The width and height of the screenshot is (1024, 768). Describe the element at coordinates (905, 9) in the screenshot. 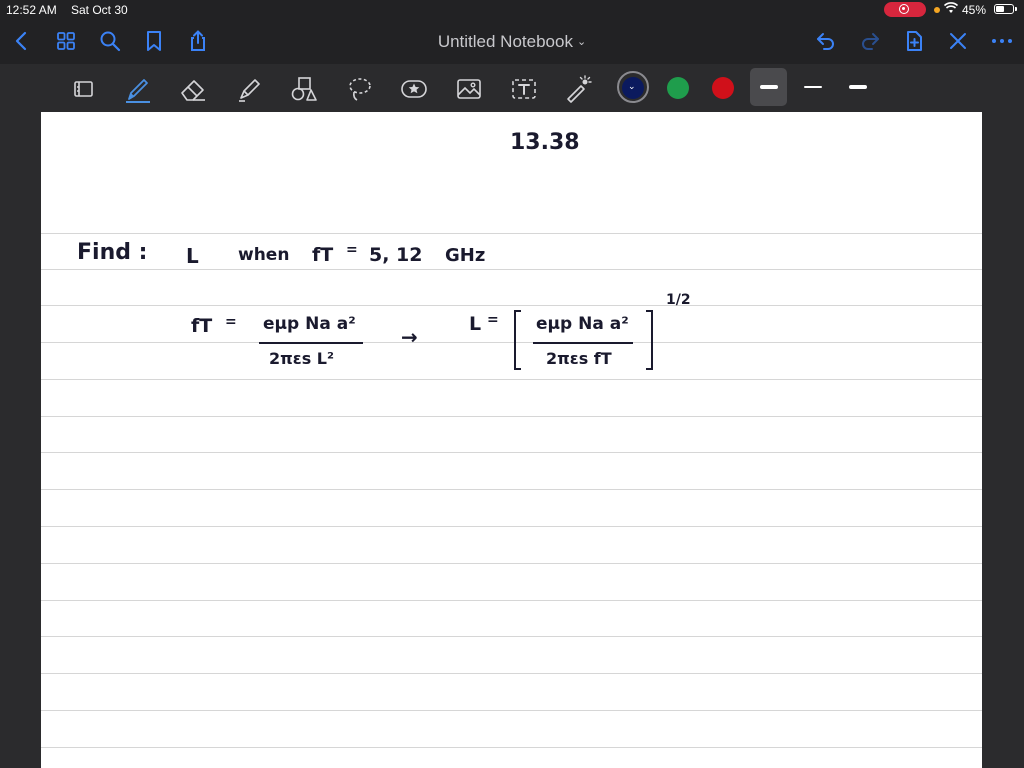

I see `screen-recording-icon` at that location.